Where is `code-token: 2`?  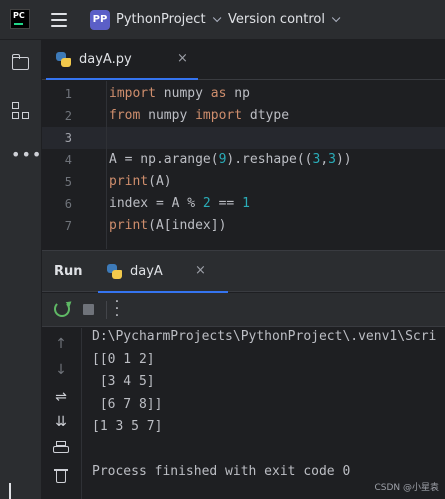
code-token: 2 is located at coordinates (206, 203).